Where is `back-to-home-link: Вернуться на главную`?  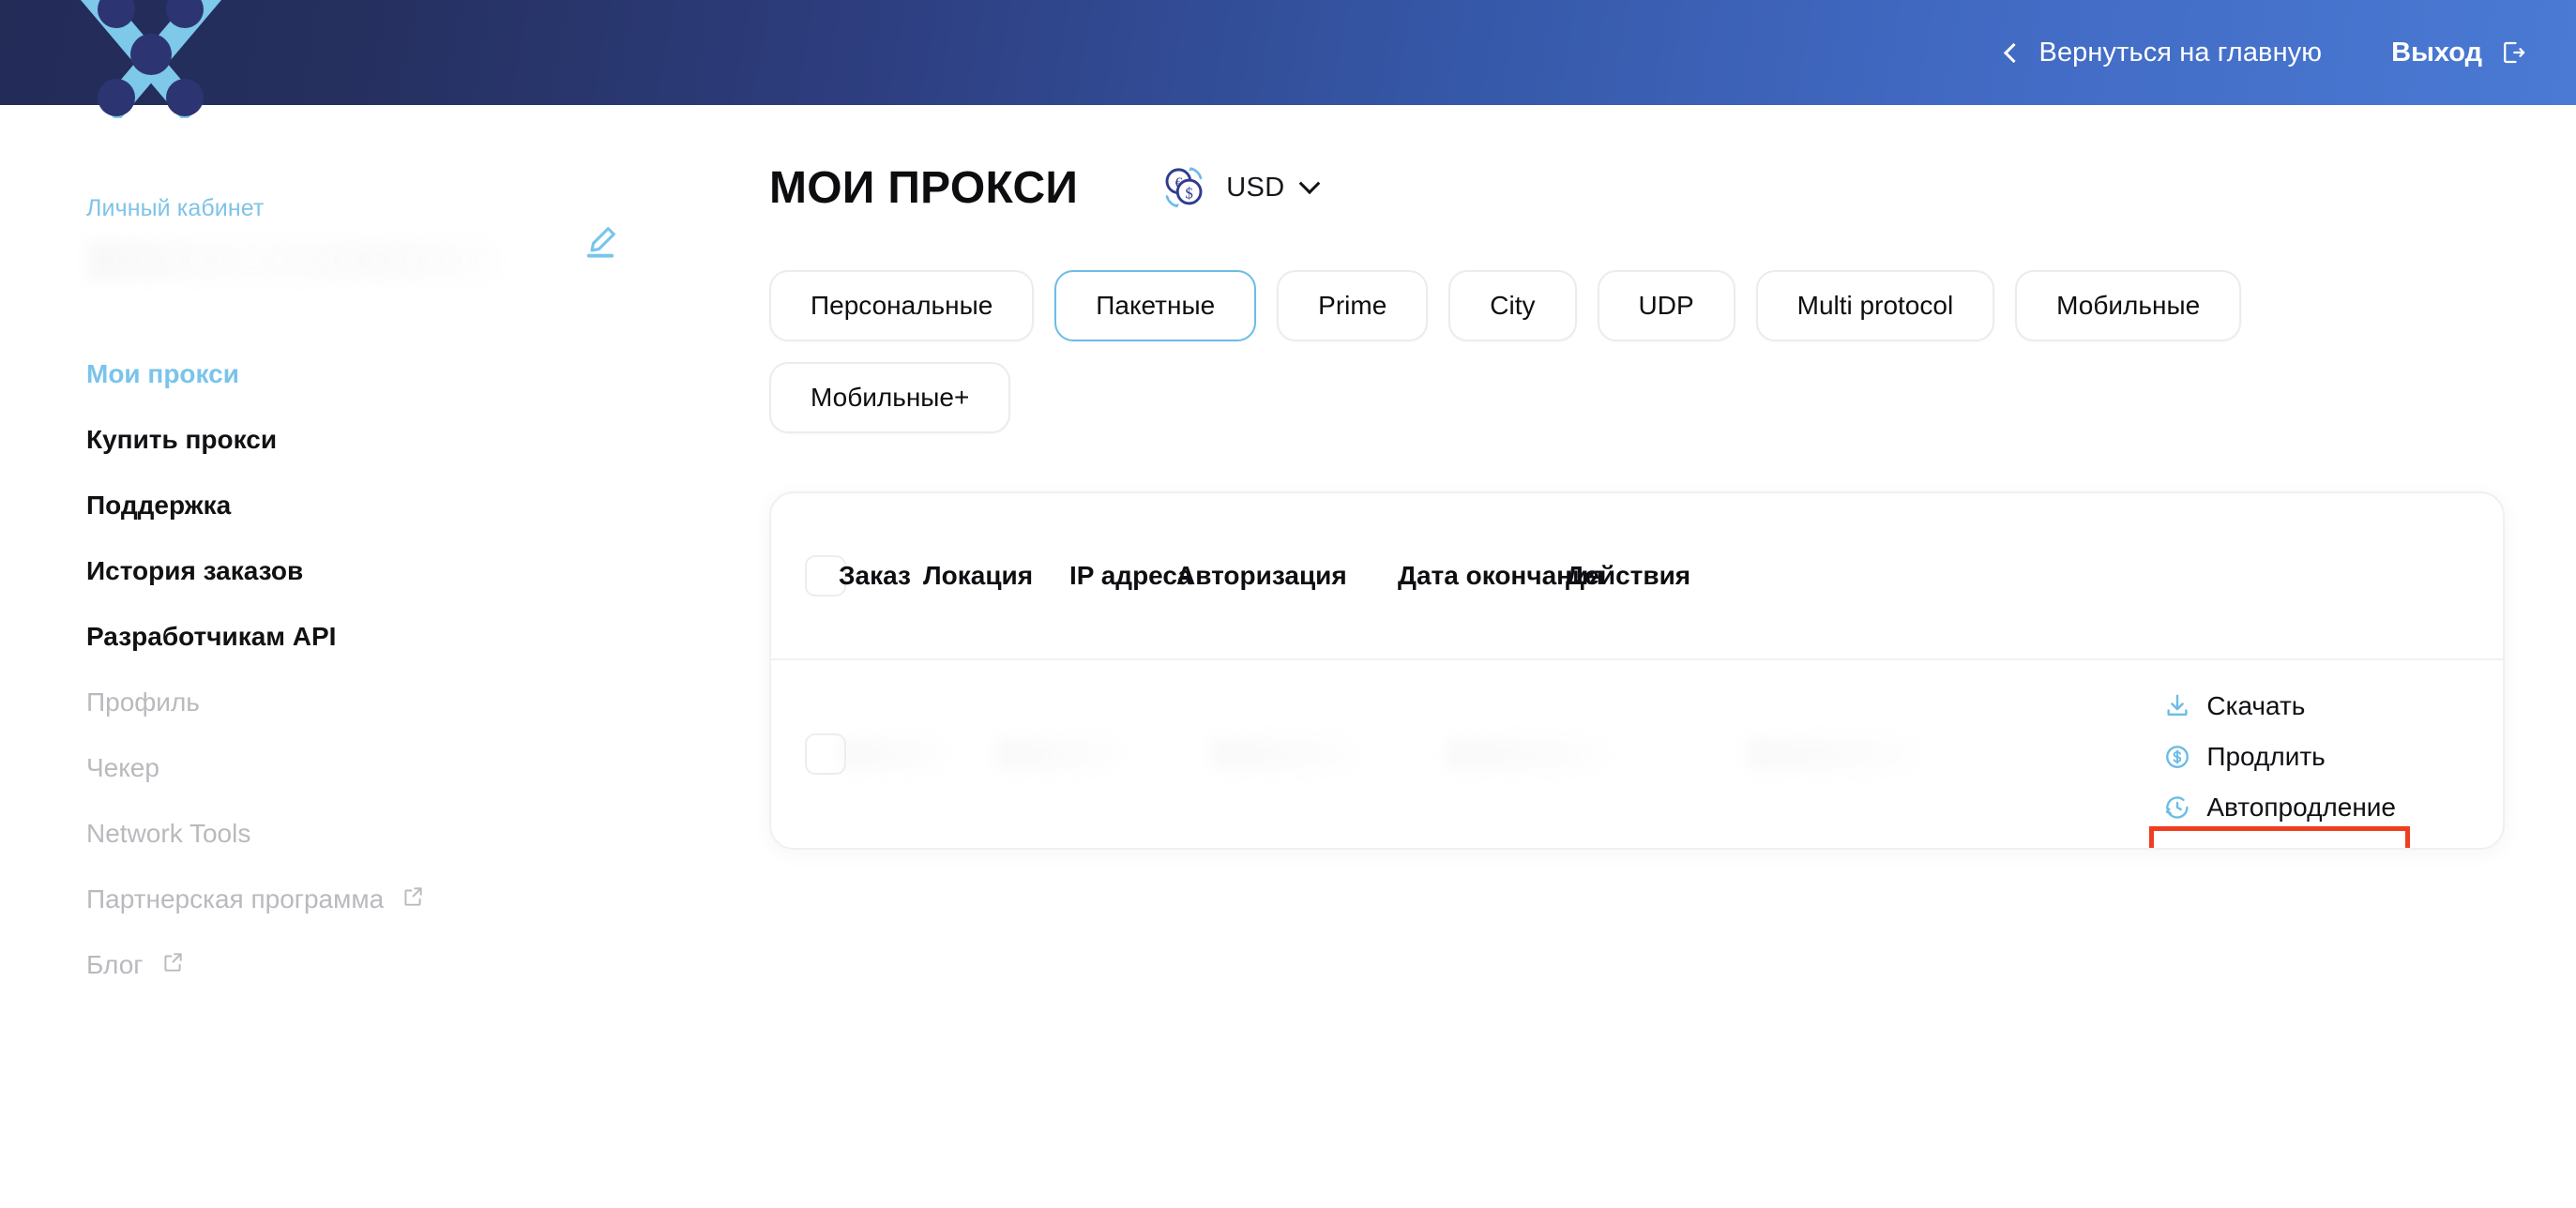
back-to-home-link: Вернуться на главную is located at coordinates (2163, 52).